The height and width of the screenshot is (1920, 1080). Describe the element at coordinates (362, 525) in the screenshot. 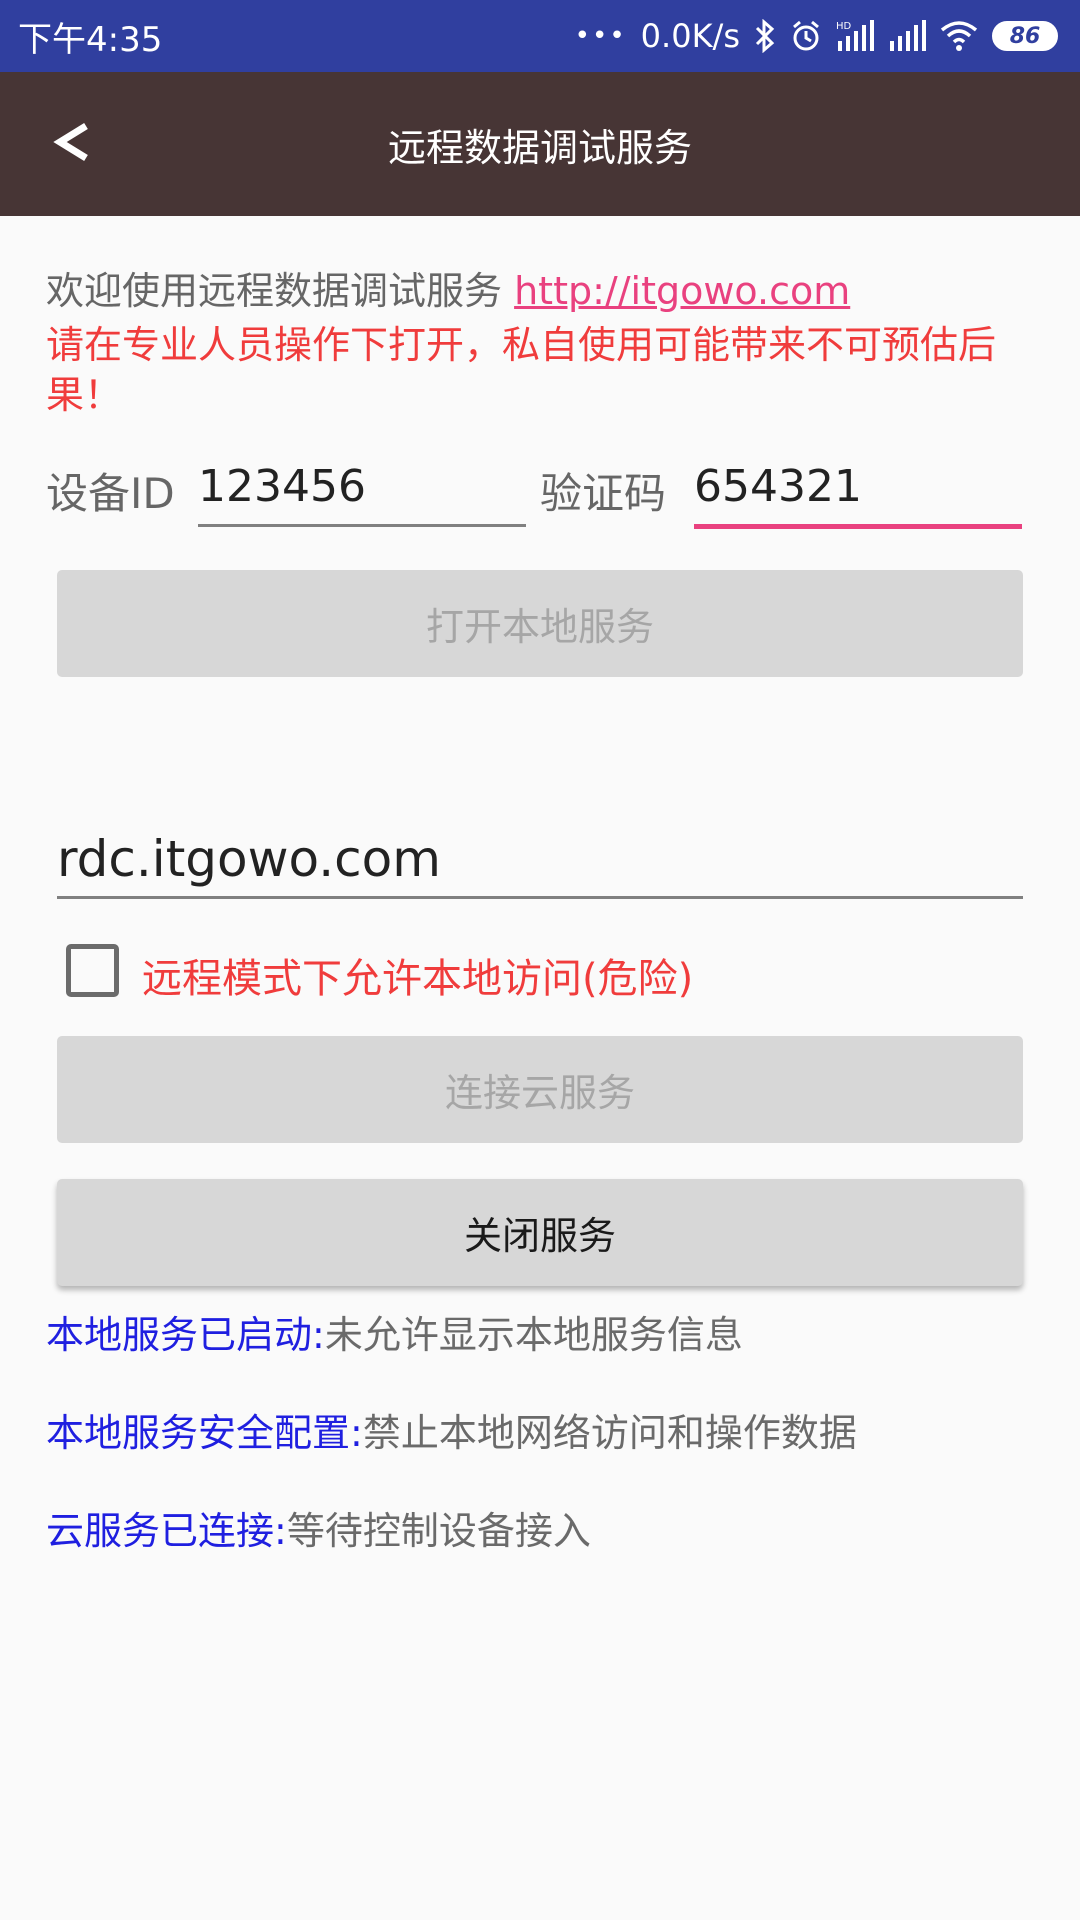

I see `device-id-underline` at that location.